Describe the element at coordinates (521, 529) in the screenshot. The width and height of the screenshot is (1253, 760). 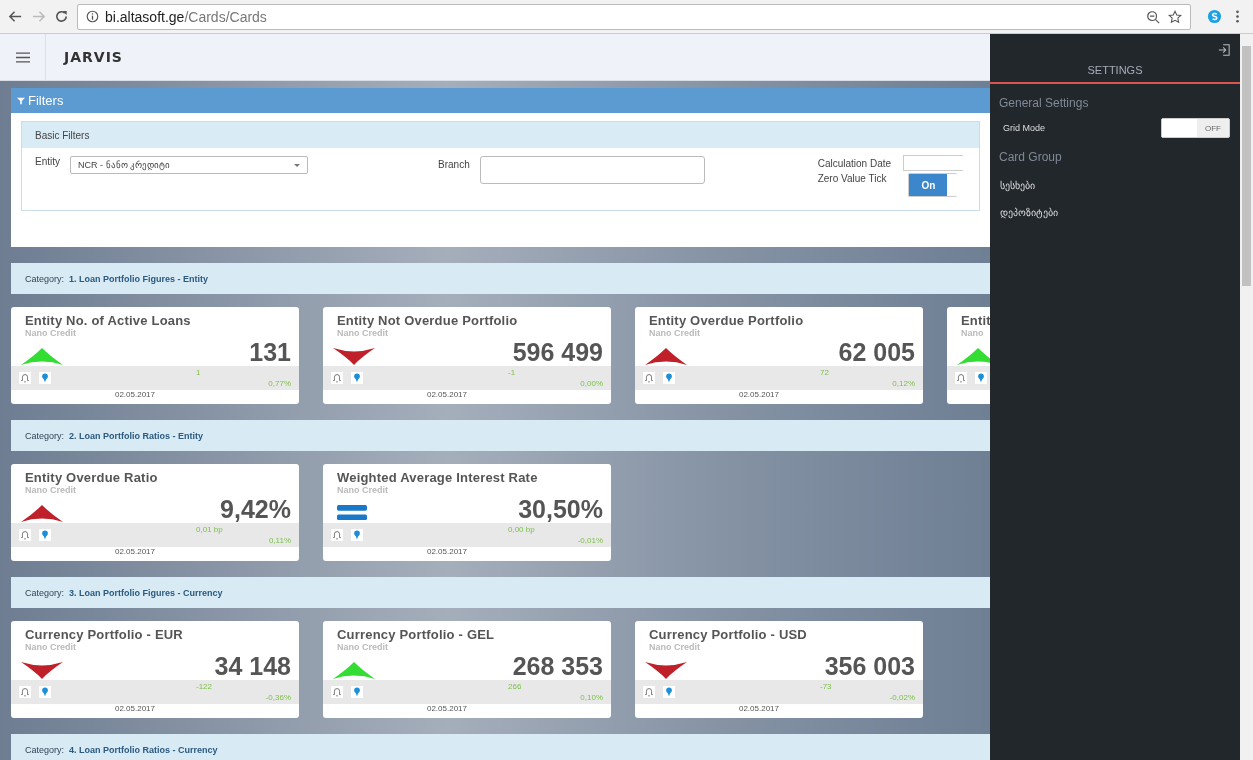
I see `change-value: 0,00 bp` at that location.